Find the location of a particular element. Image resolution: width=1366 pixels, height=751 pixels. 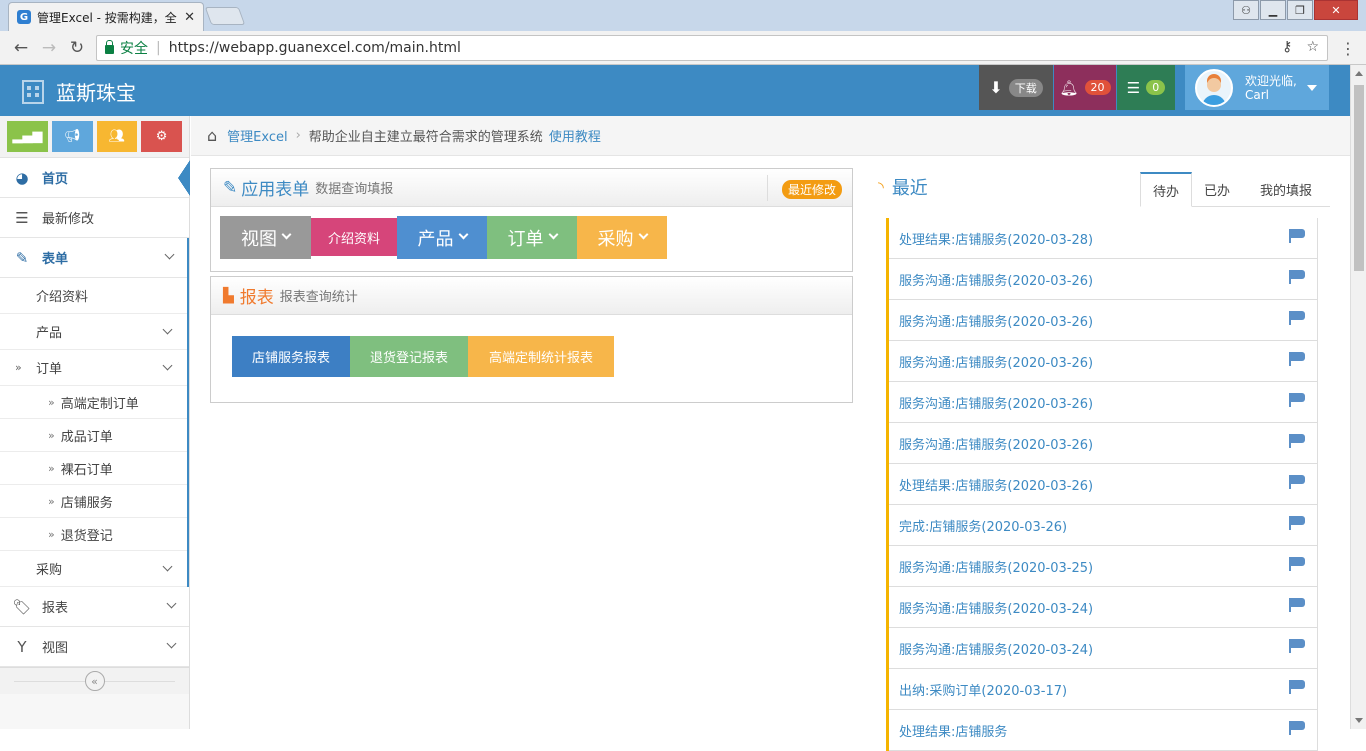

close-icon: ✕ is located at coordinates (189, 17).